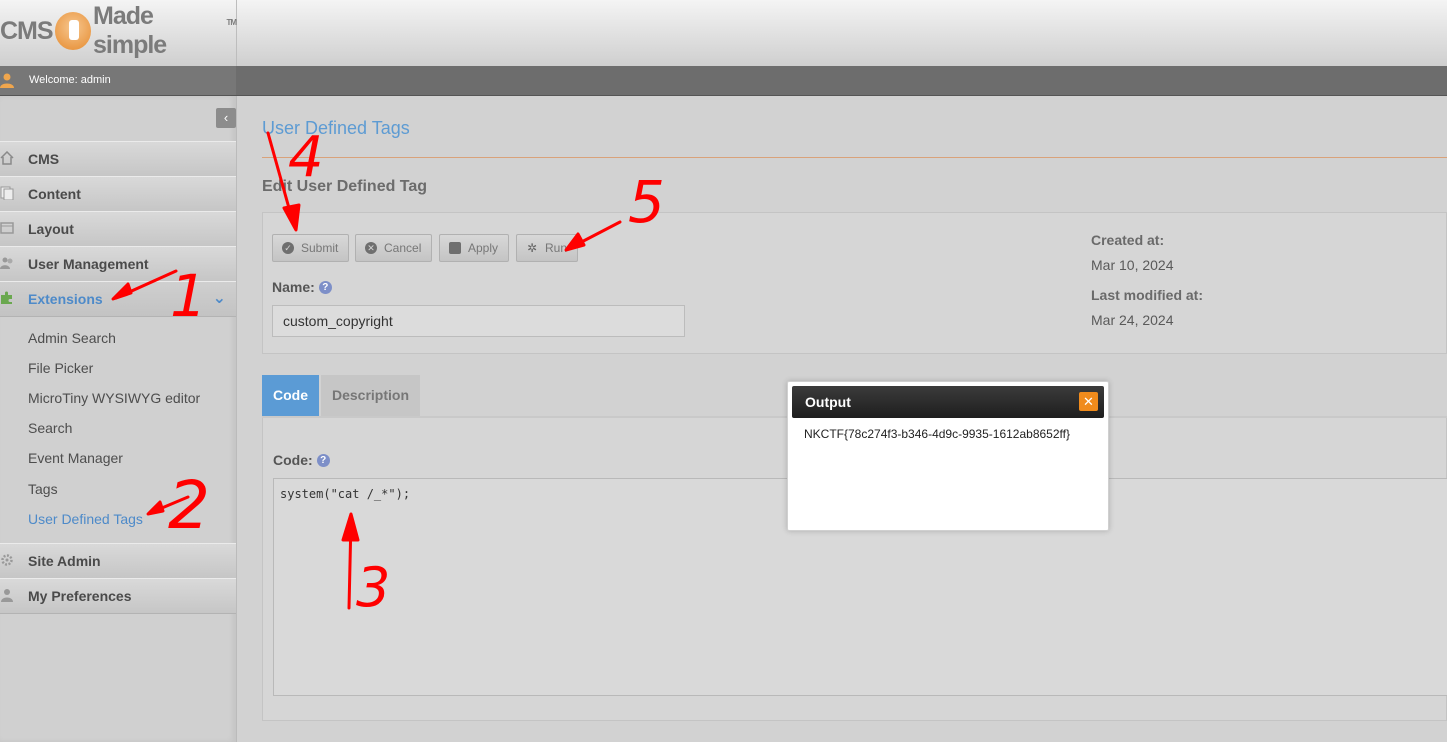  I want to click on created-label: Created at:, so click(1128, 240).